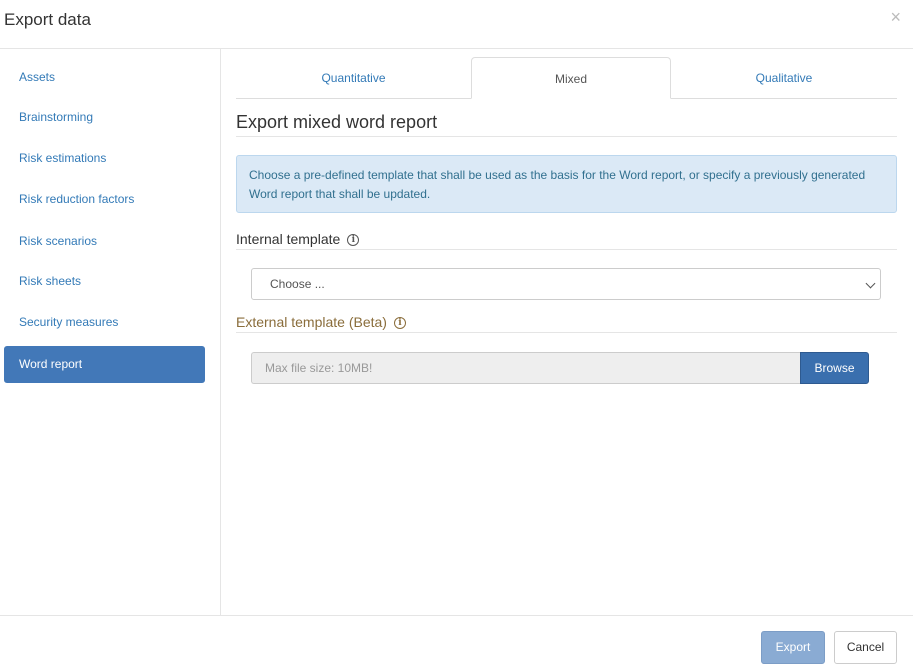  Describe the element at coordinates (793, 647) in the screenshot. I see `export-button: Export` at that location.